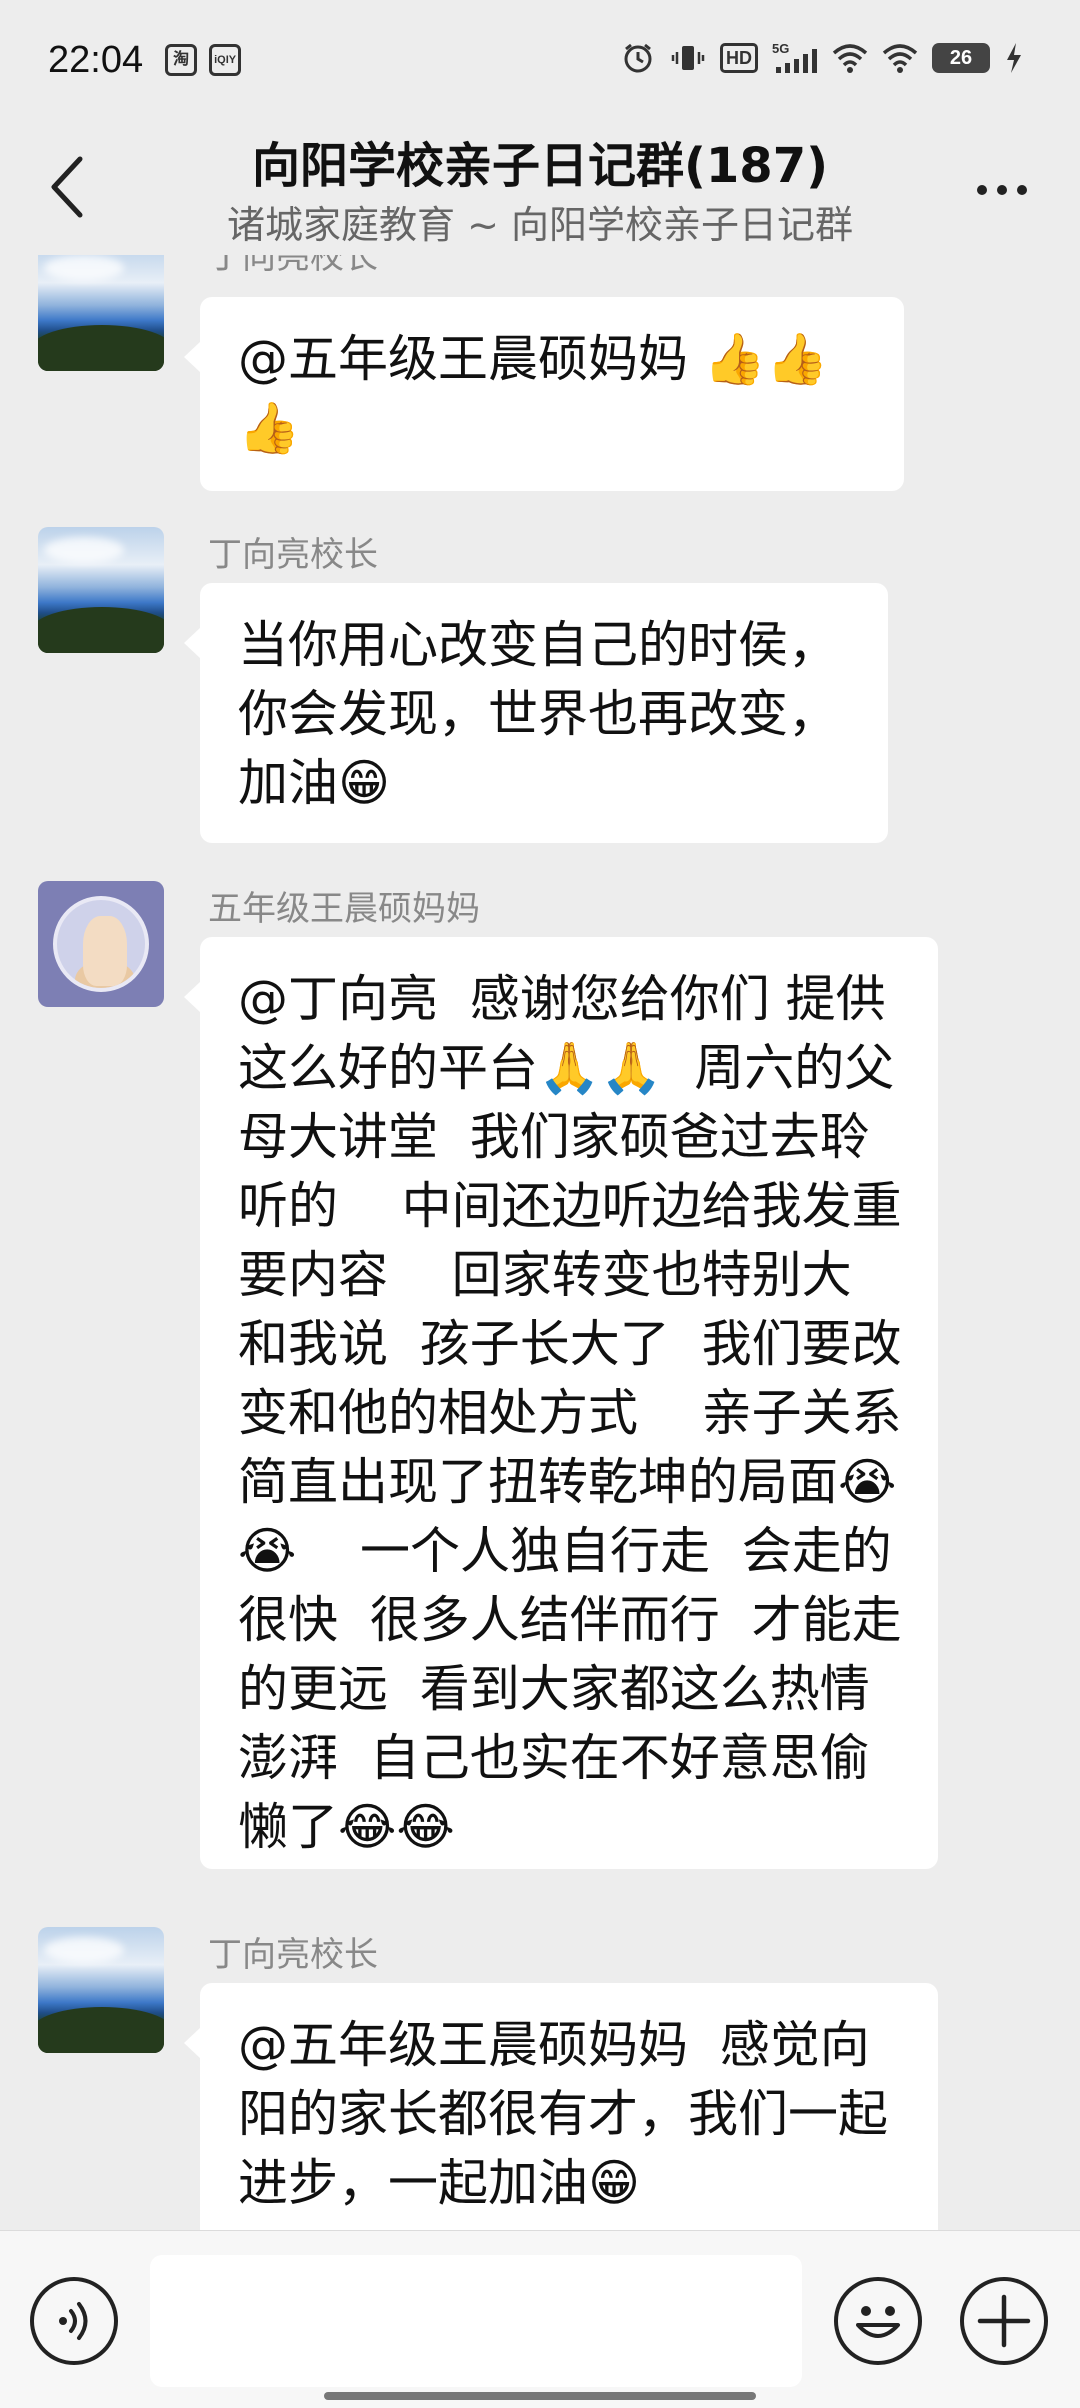 Image resolution: width=1080 pixels, height=2408 pixels. What do you see at coordinates (181, 60) in the screenshot?
I see `taobao-app-icon: 淘` at bounding box center [181, 60].